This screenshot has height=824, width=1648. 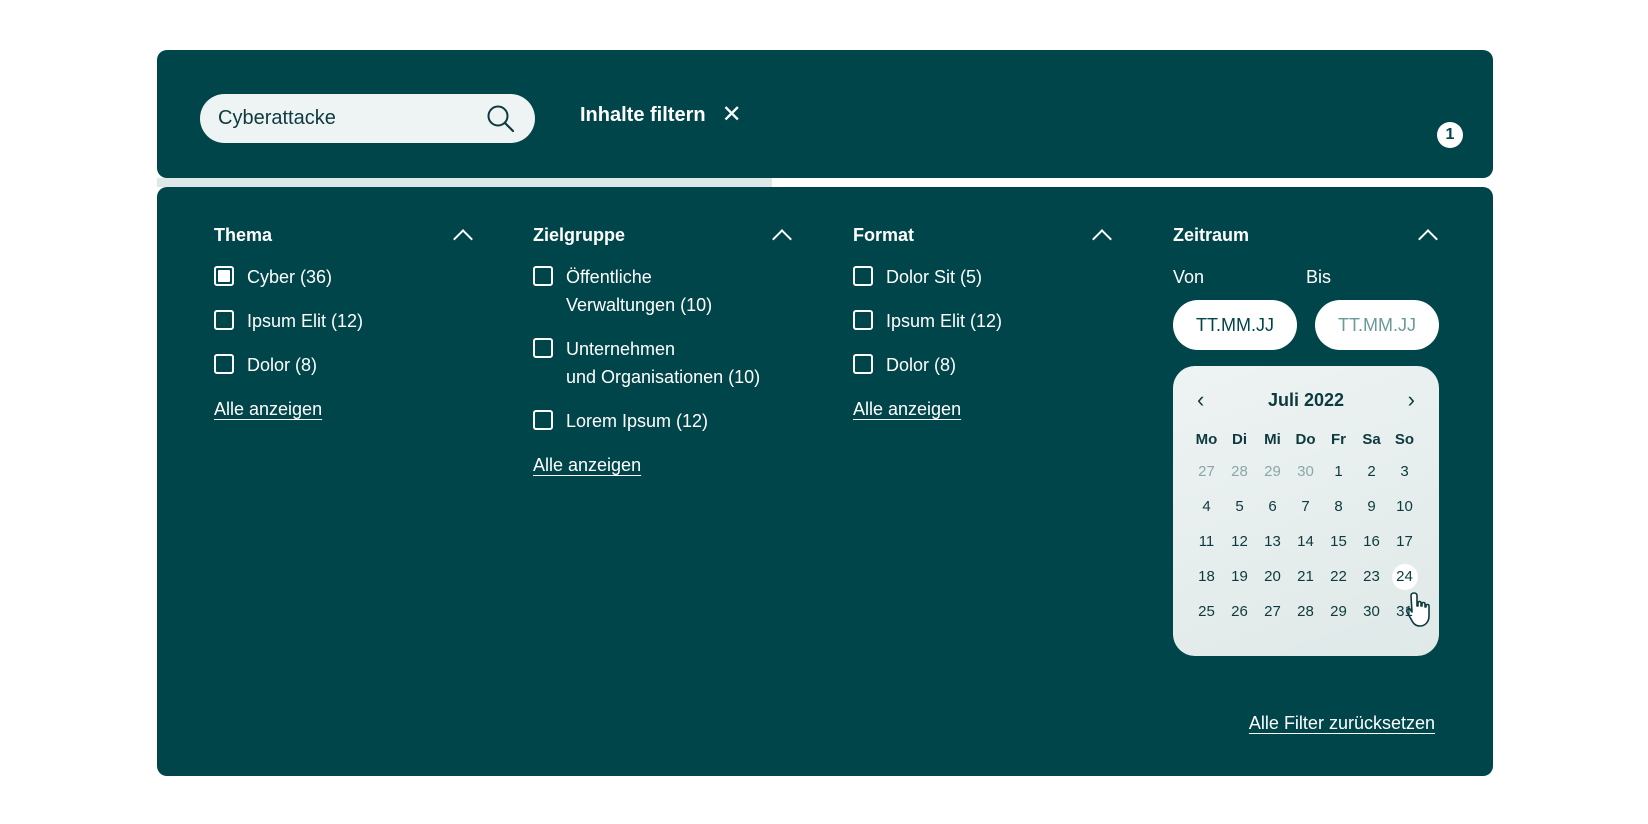 What do you see at coordinates (639, 291) in the screenshot?
I see `option-label: Öffentliche Verwaltungen (10)` at bounding box center [639, 291].